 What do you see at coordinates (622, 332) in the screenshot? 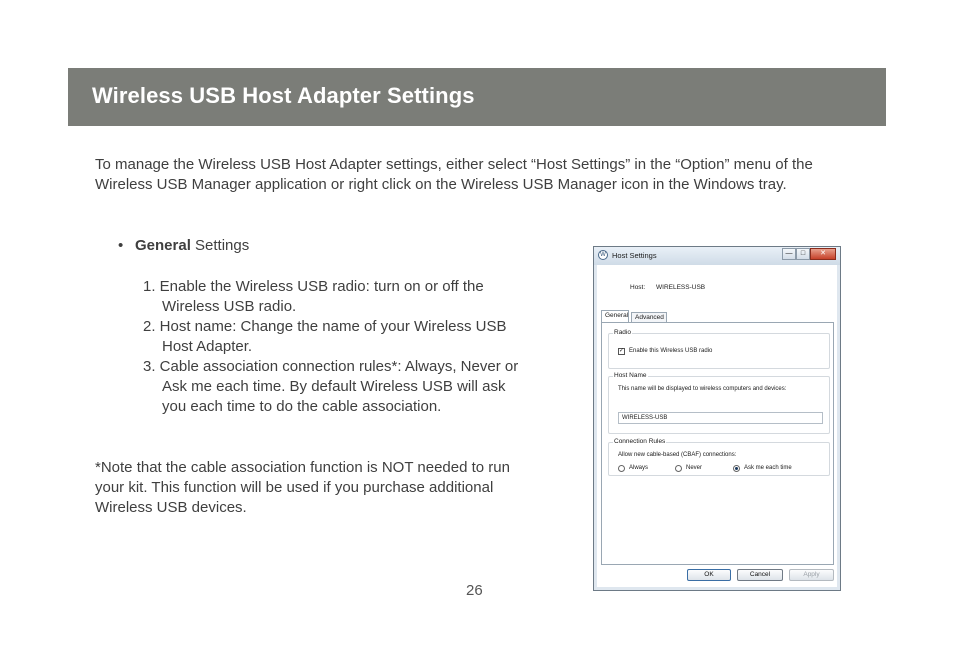
I see `radio-group-title: Radio` at bounding box center [622, 332].